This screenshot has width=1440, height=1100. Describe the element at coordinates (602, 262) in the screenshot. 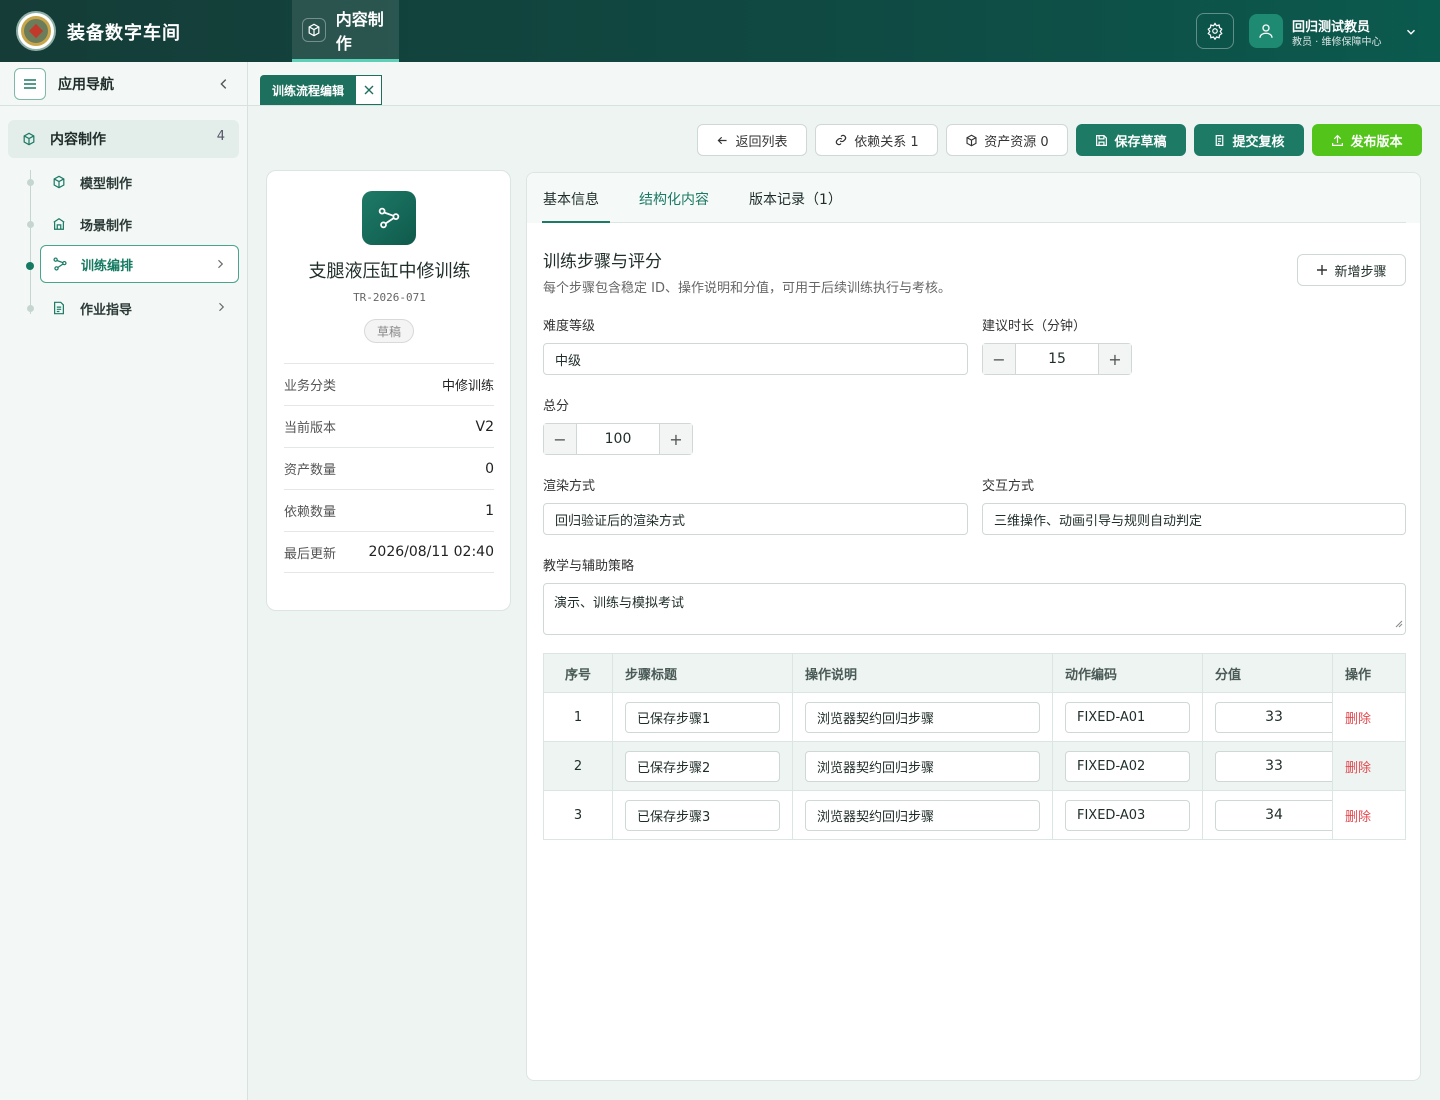

I see `section-title: 训练步骤与评分` at that location.